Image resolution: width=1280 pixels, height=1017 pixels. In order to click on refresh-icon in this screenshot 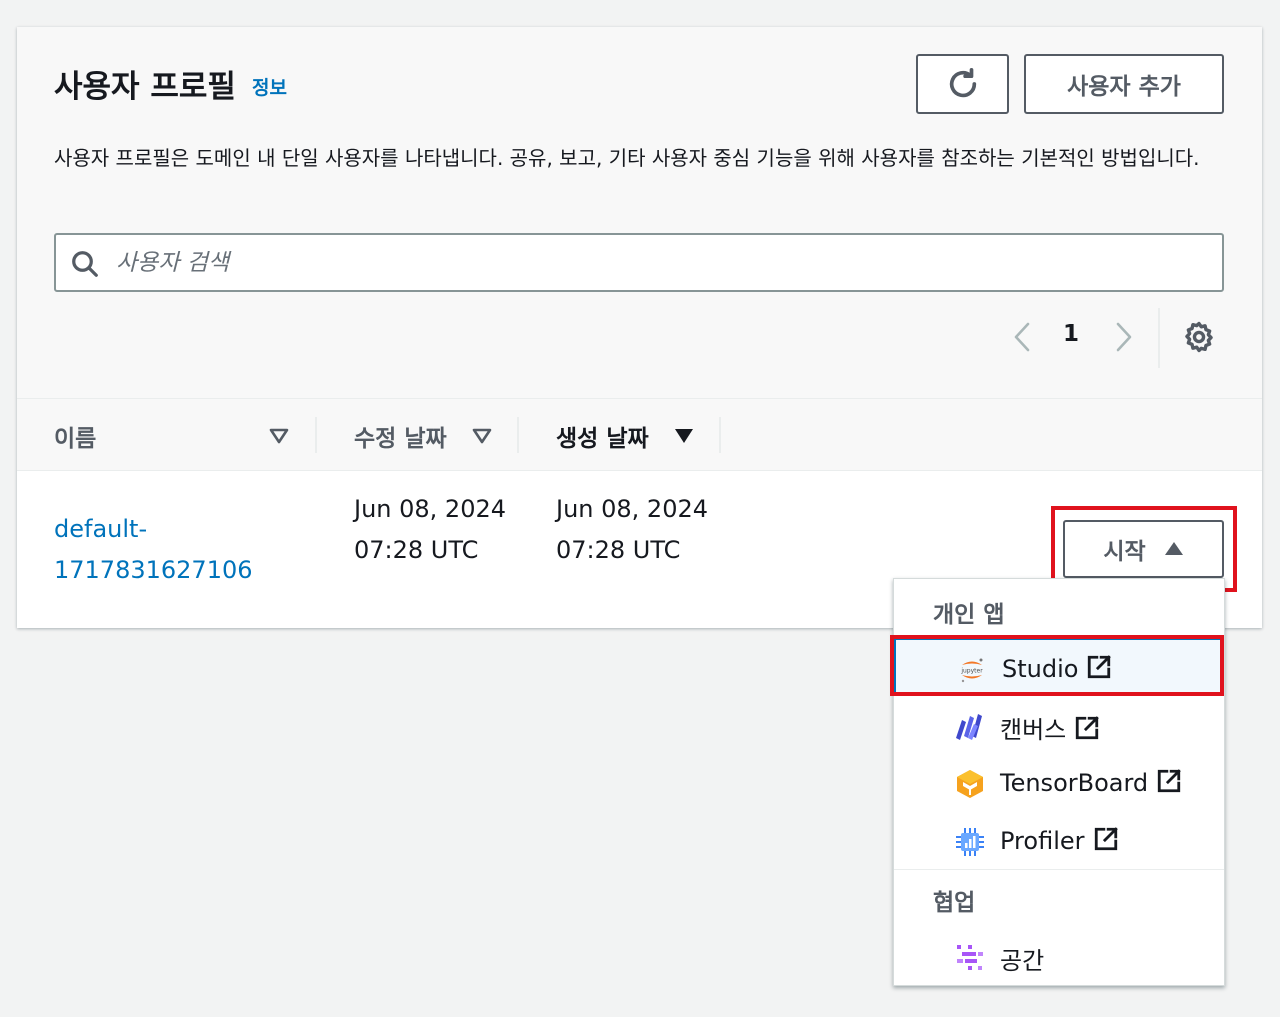, I will do `click(962, 82)`.